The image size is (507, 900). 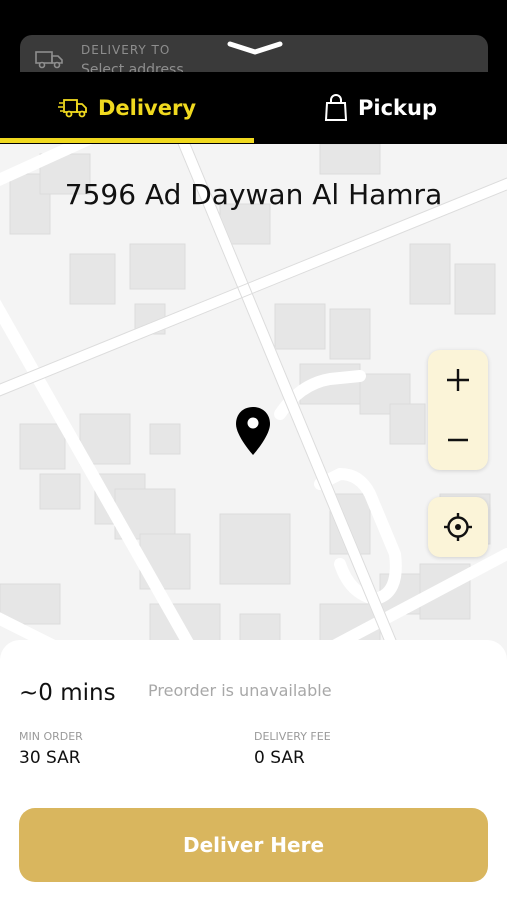 I want to click on crosshair-icon, so click(x=458, y=527).